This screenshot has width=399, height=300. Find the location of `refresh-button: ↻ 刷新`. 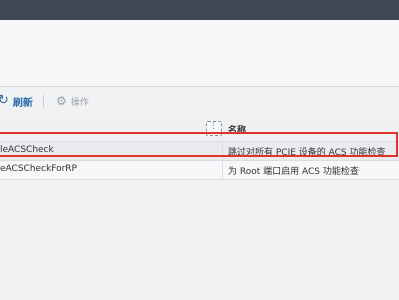

refresh-button: ↻ 刷新 is located at coordinates (16, 101).